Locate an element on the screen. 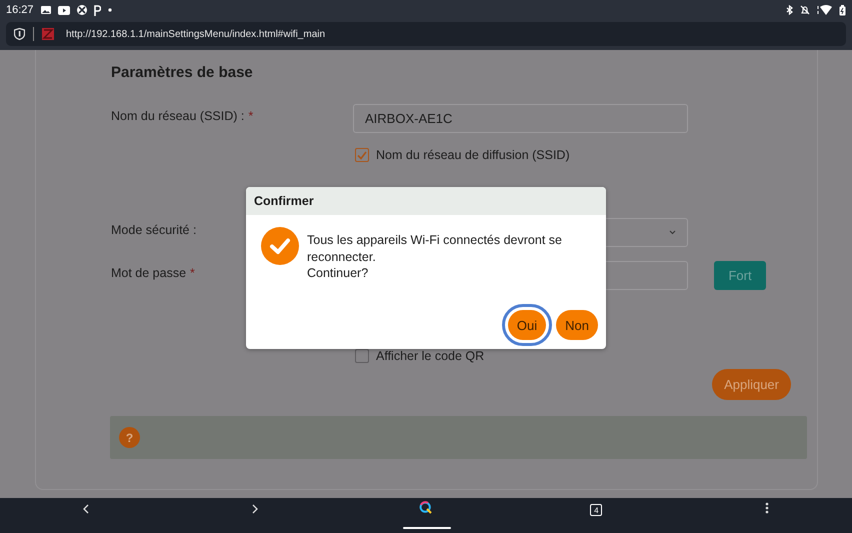  checkbox-label: Nom du réseau de diffusion (SSID) is located at coordinates (473, 155).